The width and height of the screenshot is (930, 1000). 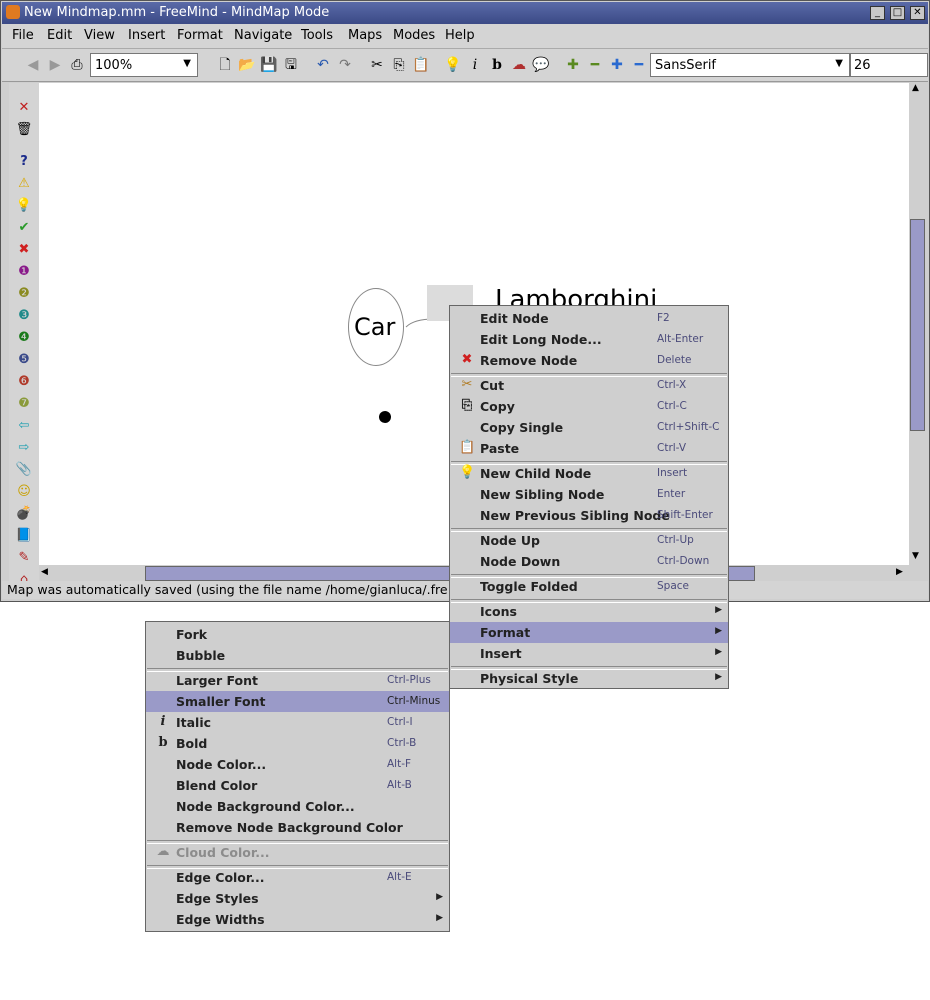 What do you see at coordinates (24, 316) in the screenshot?
I see `priority-3-icon: ❸` at bounding box center [24, 316].